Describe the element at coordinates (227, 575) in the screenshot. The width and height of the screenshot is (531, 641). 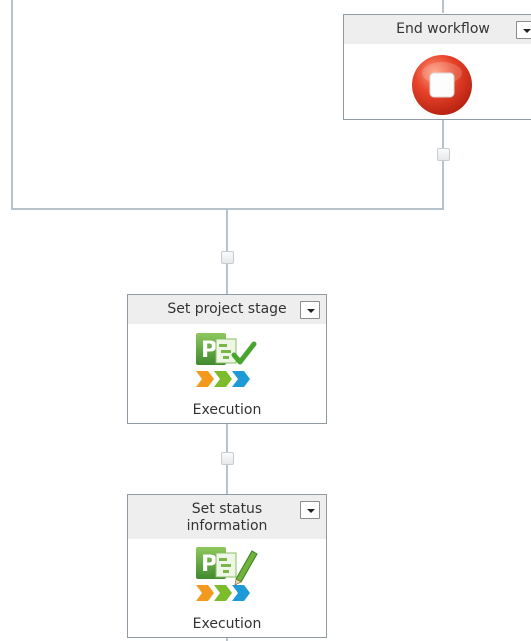
I see `project-status-edit-icon: P` at that location.